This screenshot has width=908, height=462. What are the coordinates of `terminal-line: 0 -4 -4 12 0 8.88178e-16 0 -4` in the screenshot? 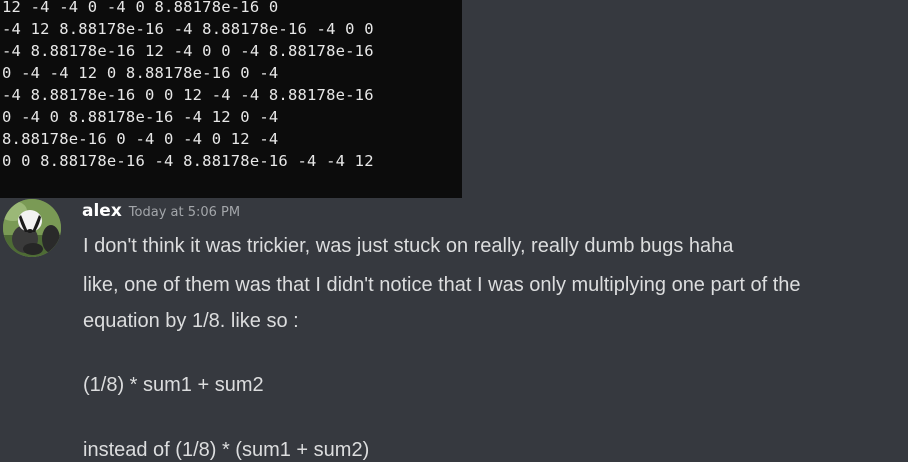 It's located at (140, 73).